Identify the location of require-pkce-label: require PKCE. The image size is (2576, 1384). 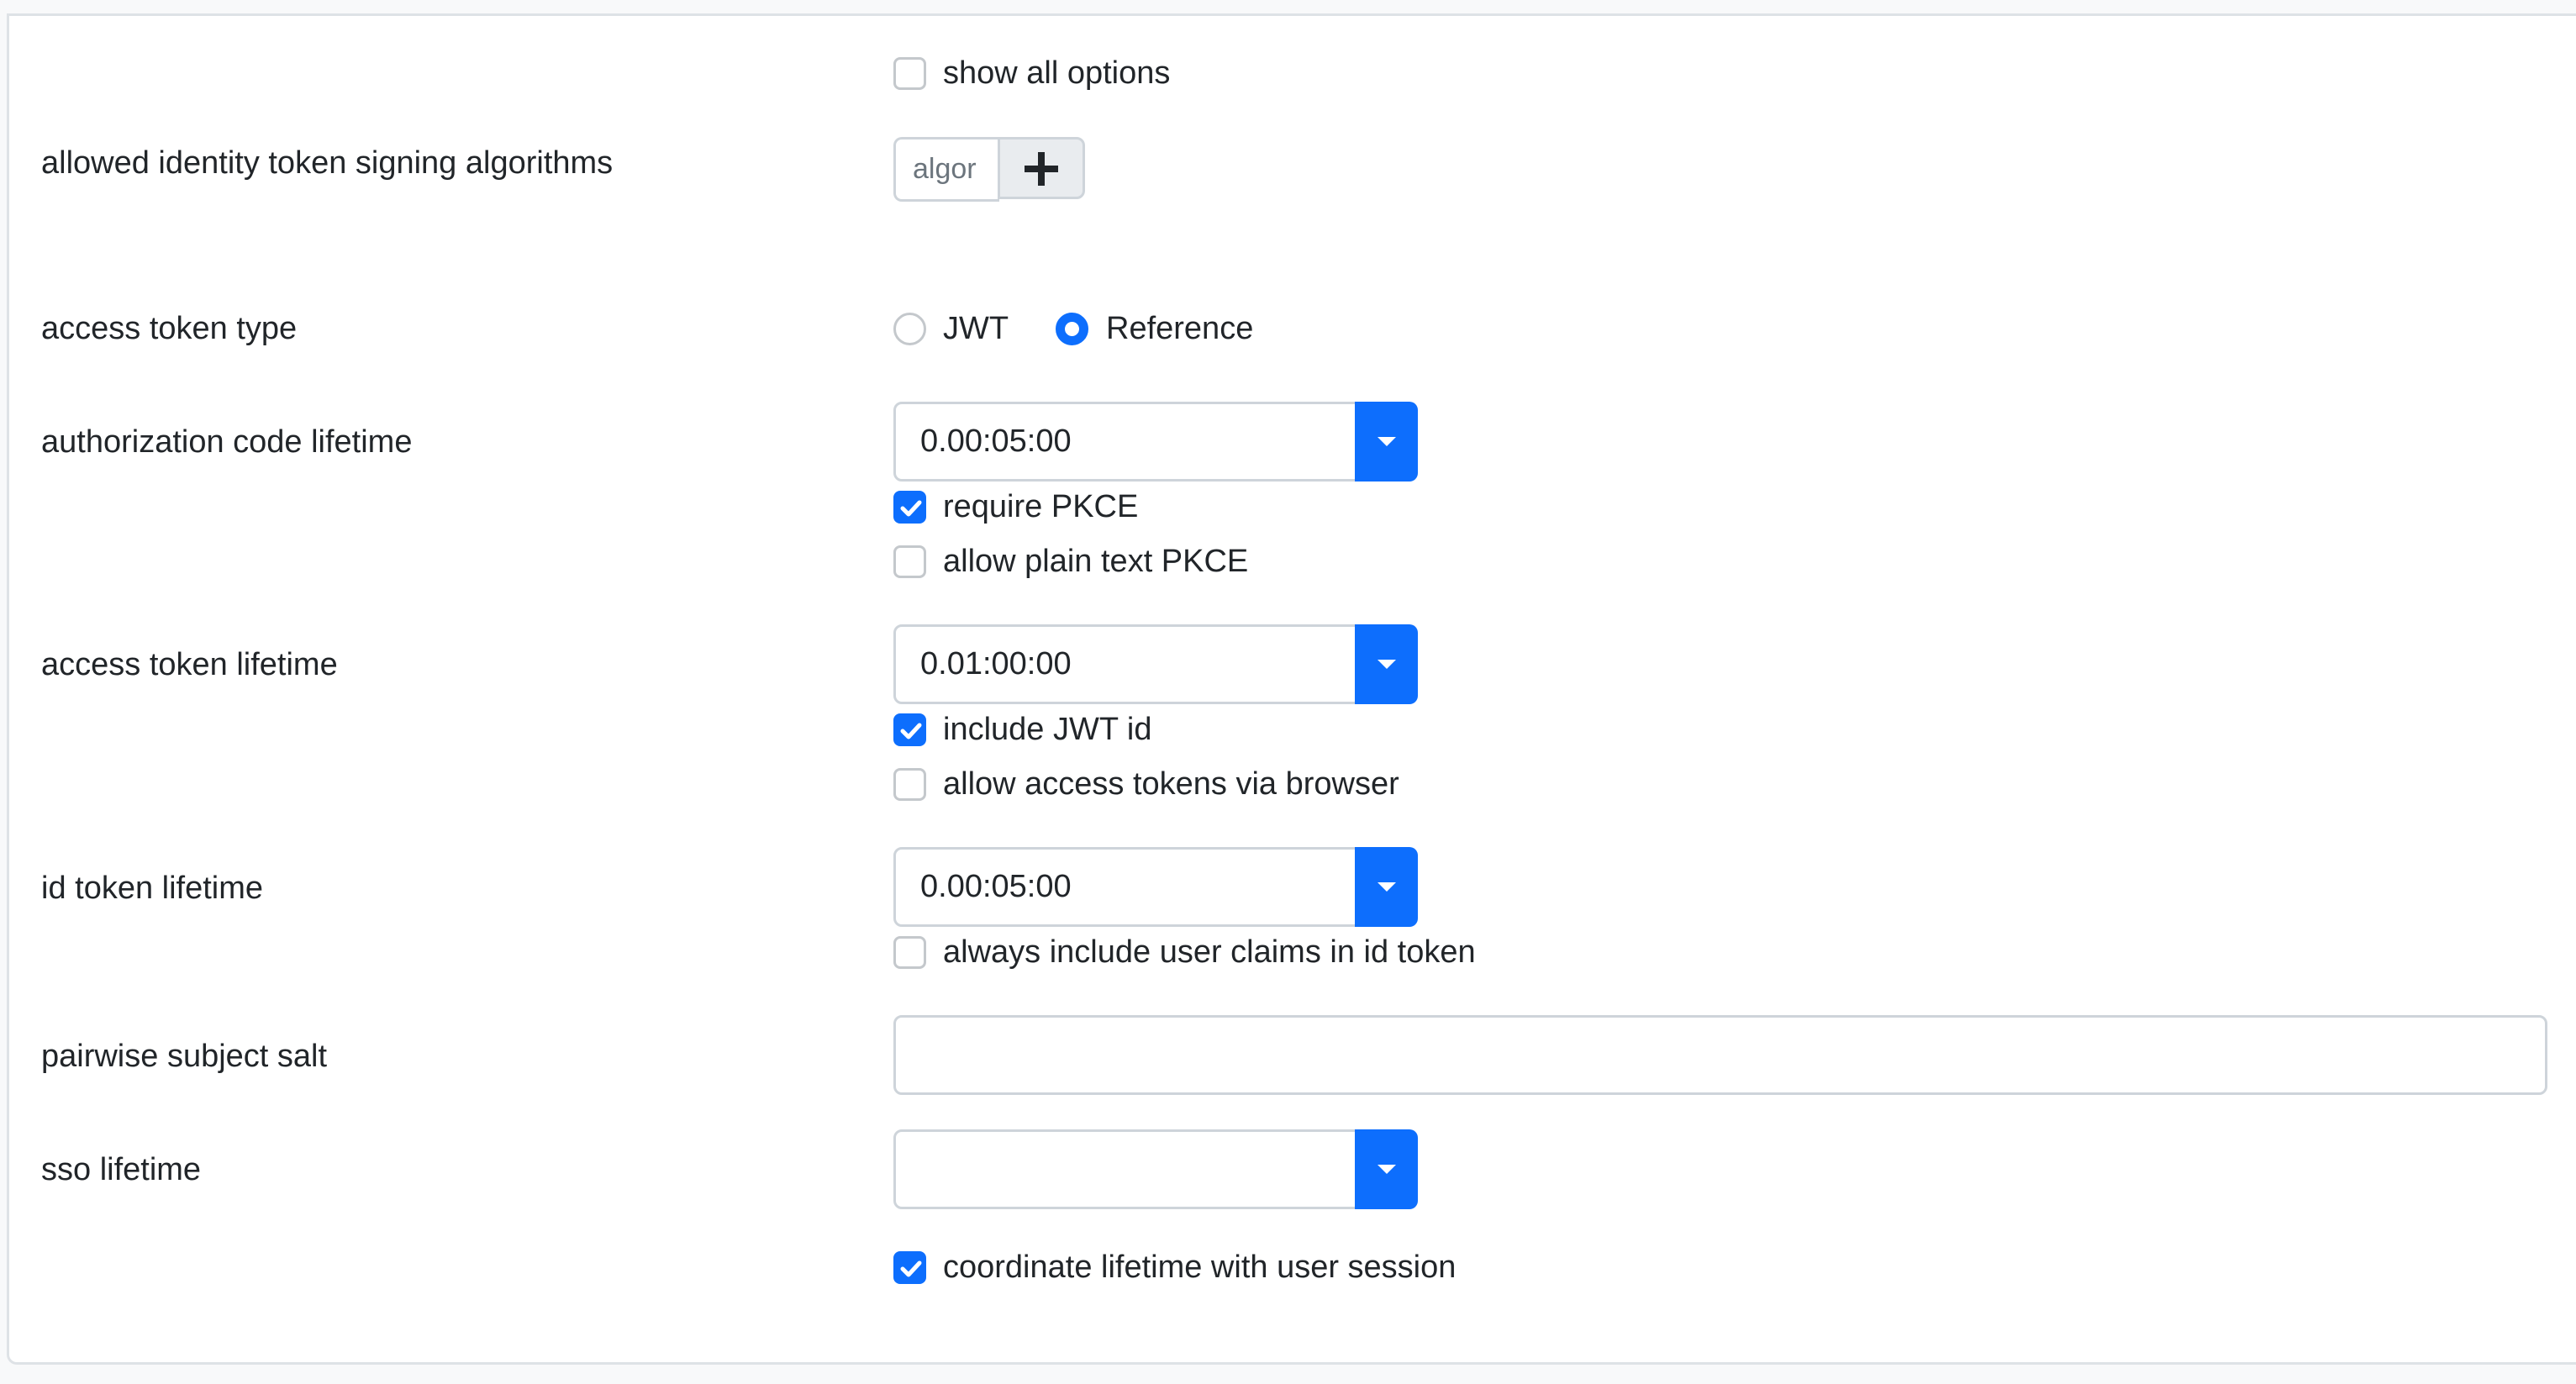
(1041, 506).